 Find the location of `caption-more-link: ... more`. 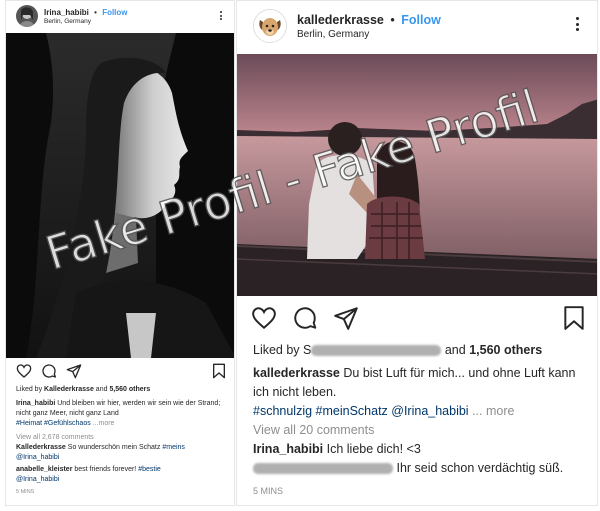

caption-more-link: ... more is located at coordinates (491, 411).